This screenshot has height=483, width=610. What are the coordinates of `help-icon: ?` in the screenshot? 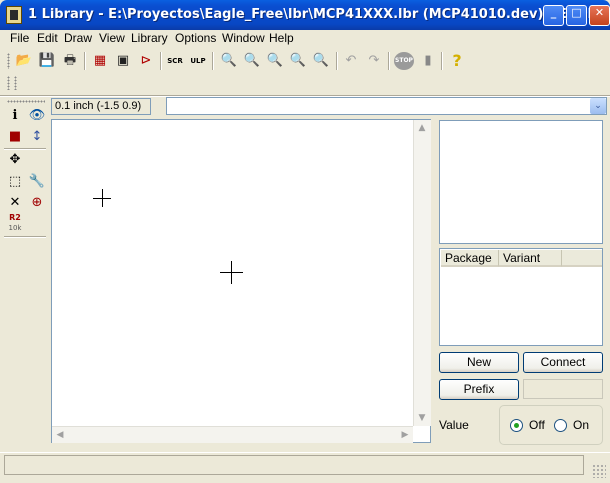 It's located at (457, 61).